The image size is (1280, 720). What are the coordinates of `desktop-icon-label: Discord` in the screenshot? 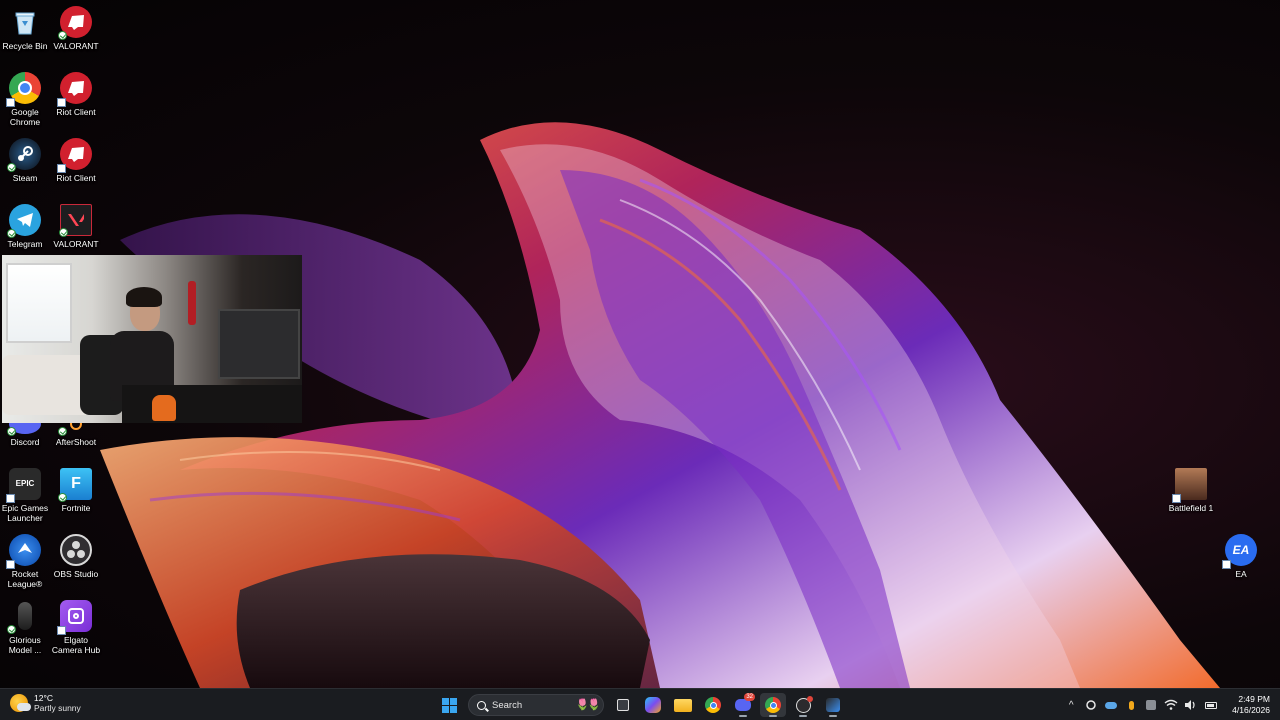 It's located at (25, 442).